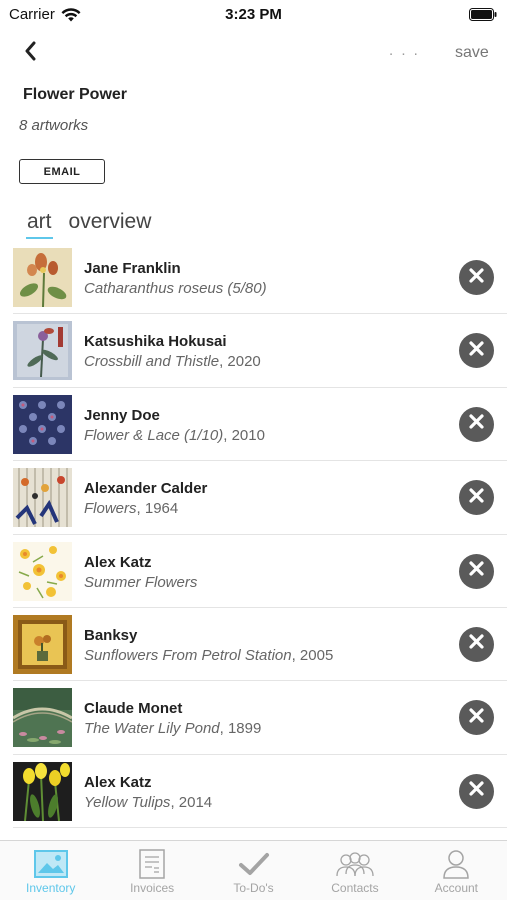 The image size is (507, 900). I want to click on artwork-details: Yellow Tulips, 2014, so click(148, 802).